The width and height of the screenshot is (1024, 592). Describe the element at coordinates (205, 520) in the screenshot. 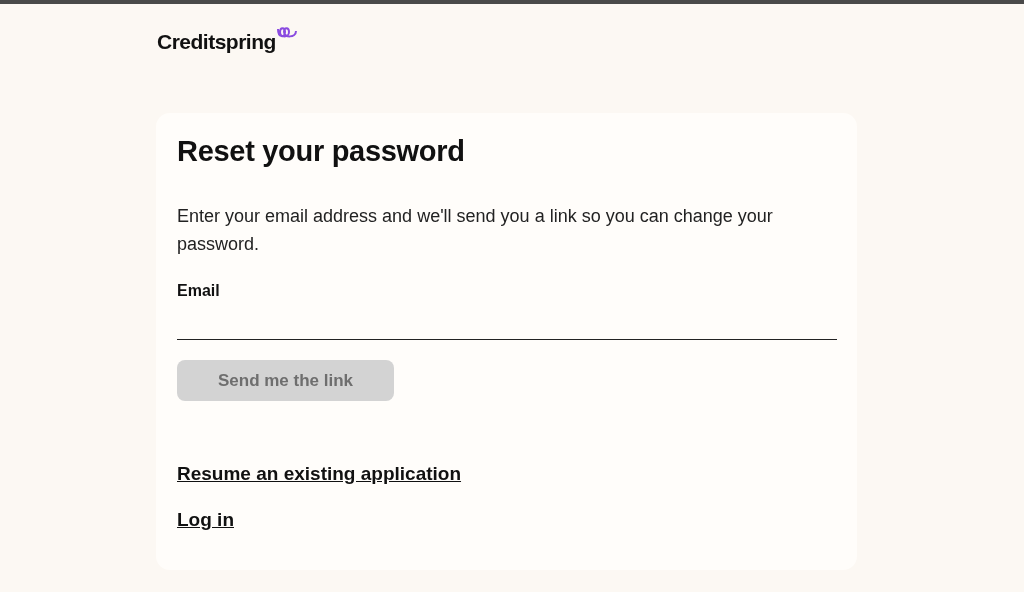

I see `text-link: Log in` at that location.